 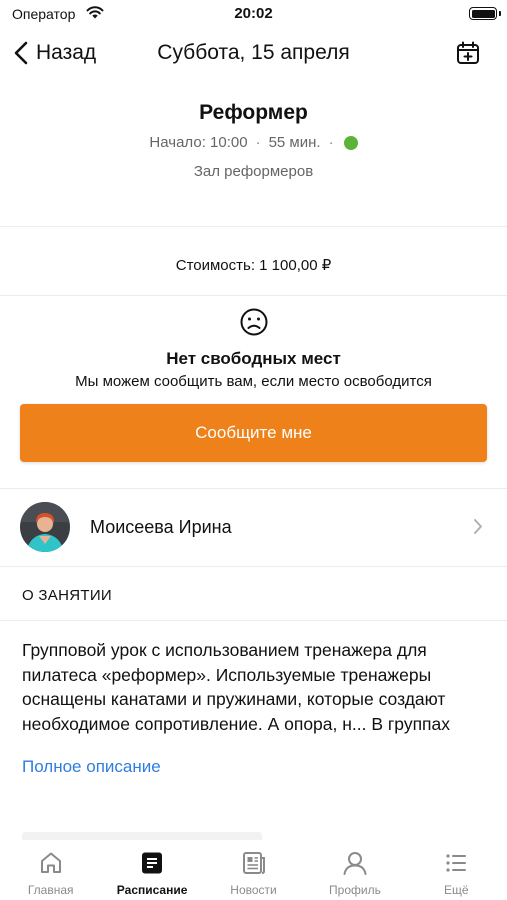 I want to click on trainer-row: Моисеева Ирина, so click(x=253, y=527).